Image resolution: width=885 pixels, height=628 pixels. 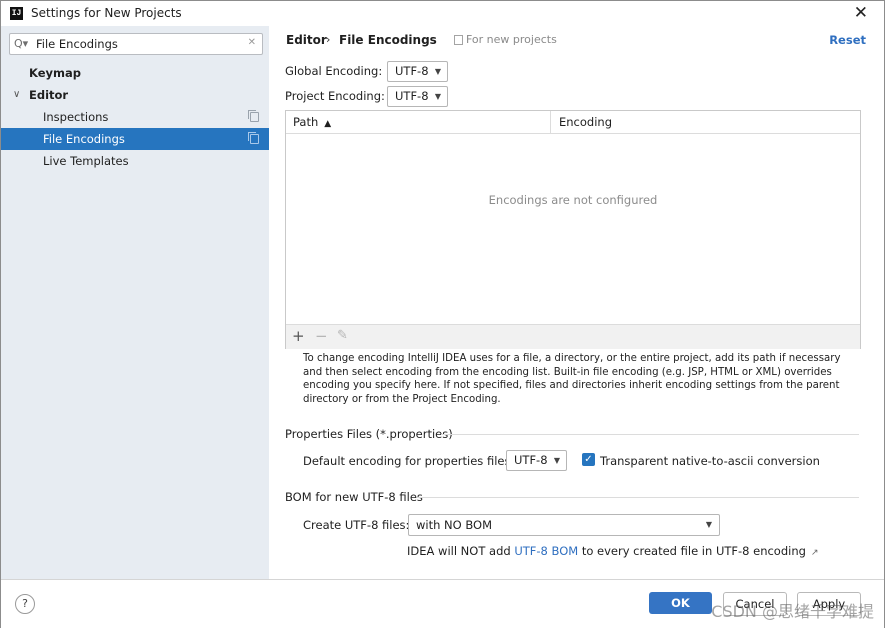 I want to click on search-icon: Q▾, so click(x=21, y=43).